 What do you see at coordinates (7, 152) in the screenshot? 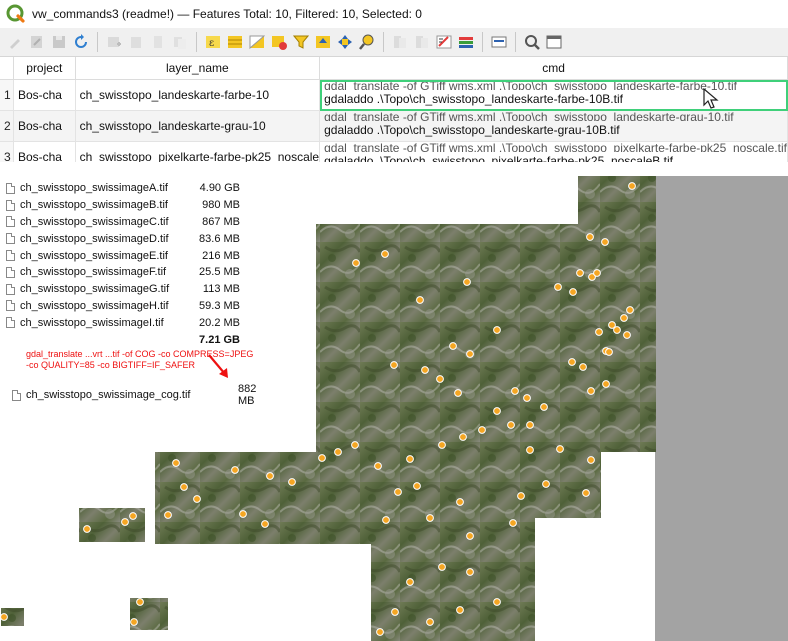
I see `row-number: 3` at bounding box center [7, 152].